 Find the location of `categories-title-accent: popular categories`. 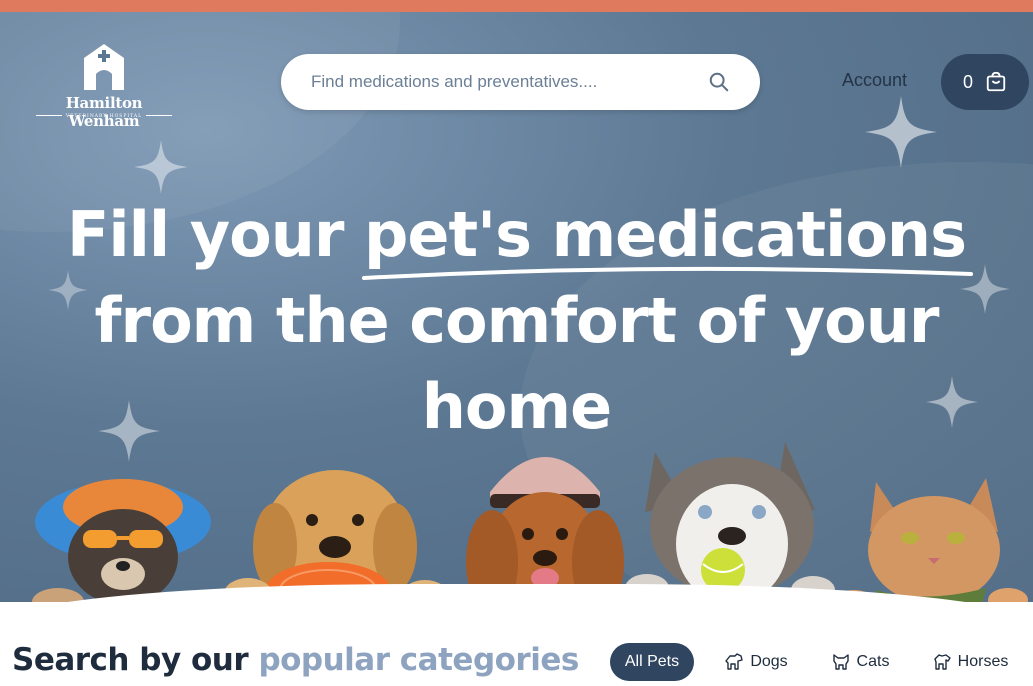

categories-title-accent: popular categories is located at coordinates (418, 660).